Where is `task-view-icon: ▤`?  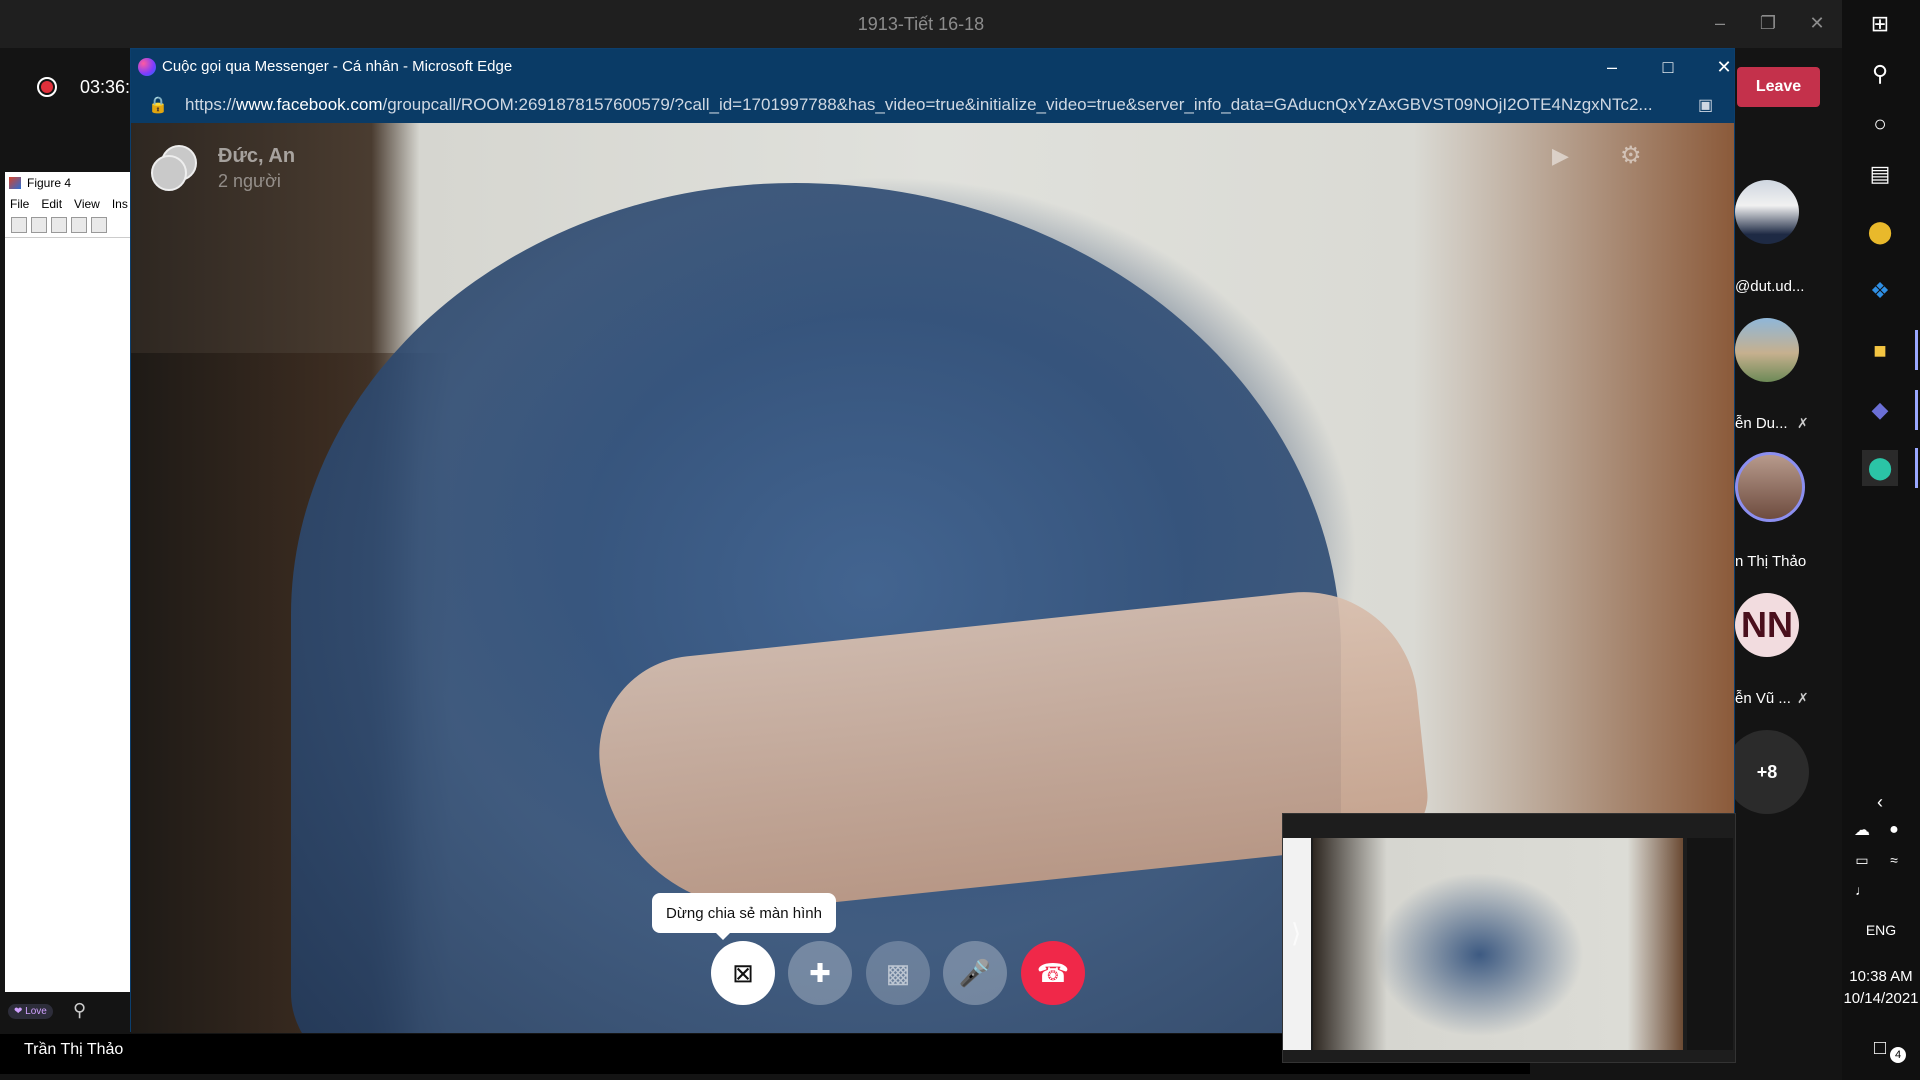 task-view-icon: ▤ is located at coordinates (1880, 174).